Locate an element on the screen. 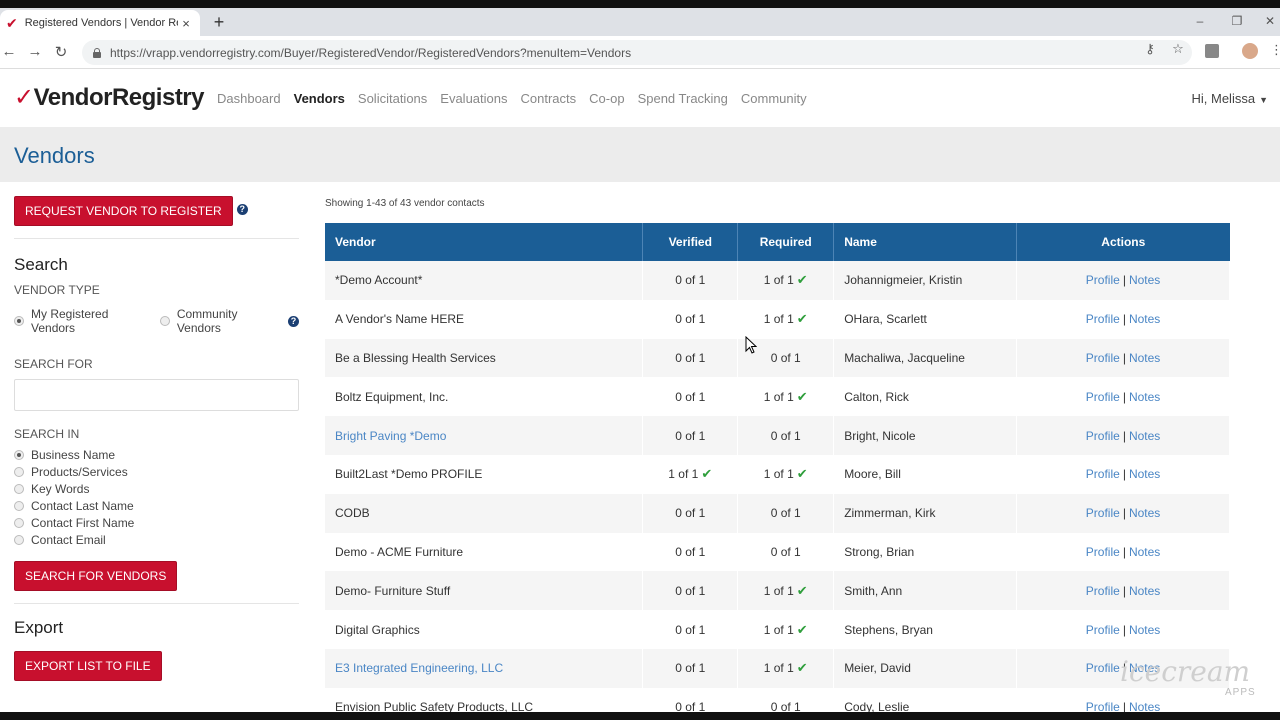 The width and height of the screenshot is (1280, 727). reload-icon: ↻ is located at coordinates (61, 52).